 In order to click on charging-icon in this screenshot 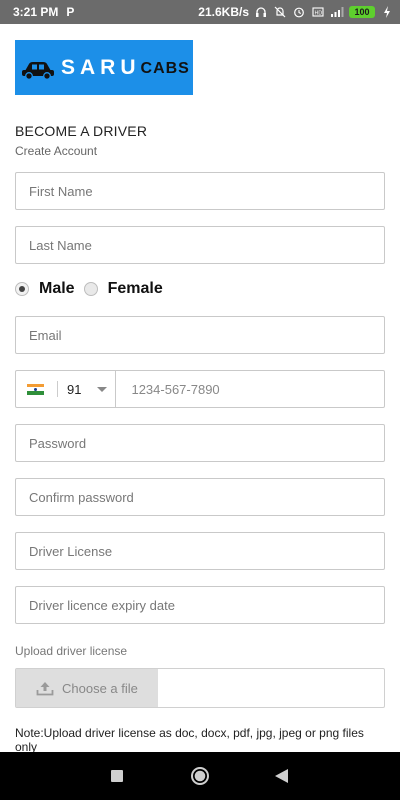, I will do `click(387, 12)`.